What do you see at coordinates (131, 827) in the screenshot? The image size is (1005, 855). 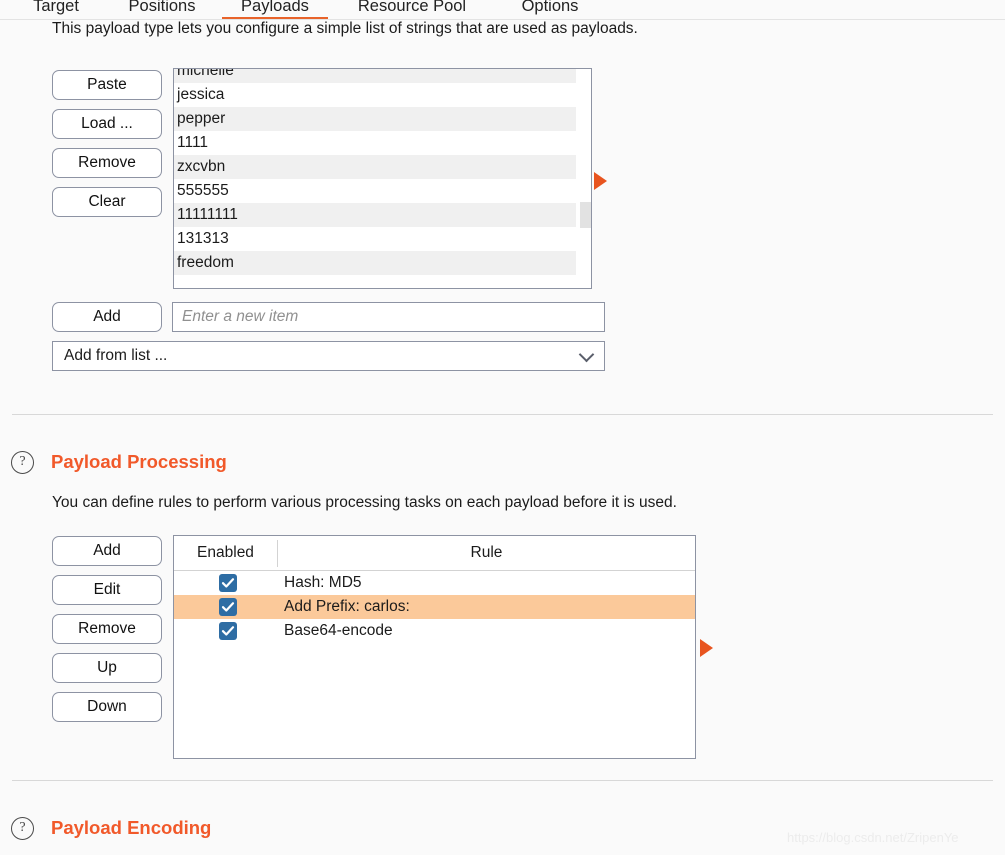 I see `payload-encoding-title: Payload Encoding` at bounding box center [131, 827].